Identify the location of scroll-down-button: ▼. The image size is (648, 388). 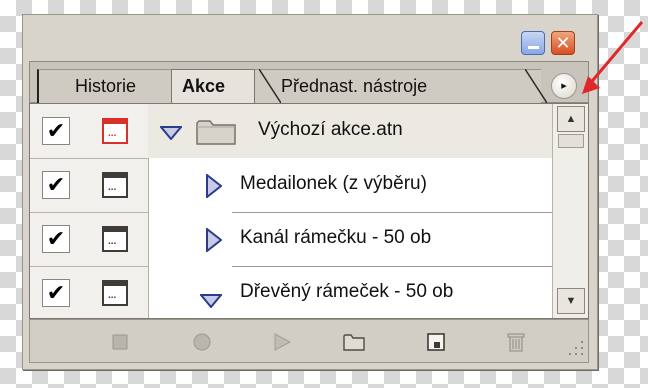
(571, 301).